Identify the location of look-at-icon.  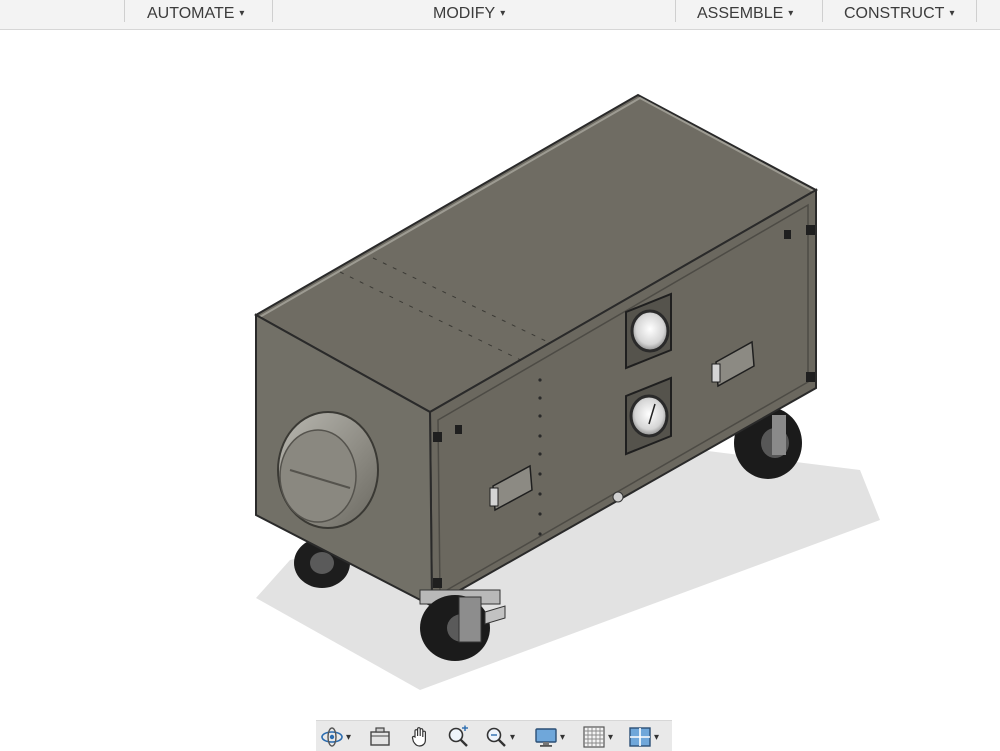
(380, 736).